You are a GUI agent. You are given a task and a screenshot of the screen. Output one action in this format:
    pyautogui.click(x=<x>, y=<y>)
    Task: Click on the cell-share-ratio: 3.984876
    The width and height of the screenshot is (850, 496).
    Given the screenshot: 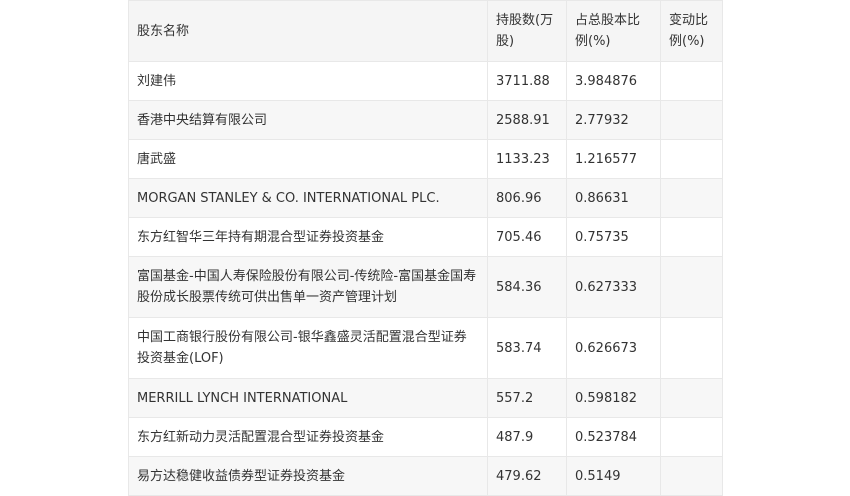 What is the action you would take?
    pyautogui.click(x=613, y=81)
    